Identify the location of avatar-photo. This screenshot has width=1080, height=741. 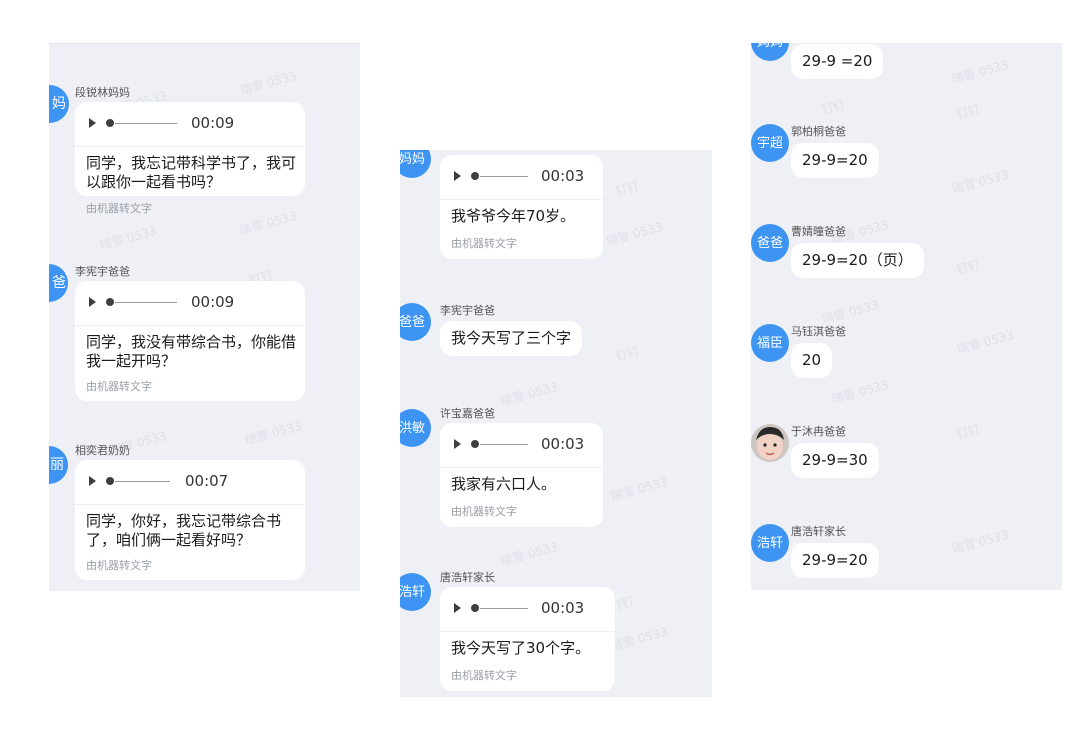
(770, 443).